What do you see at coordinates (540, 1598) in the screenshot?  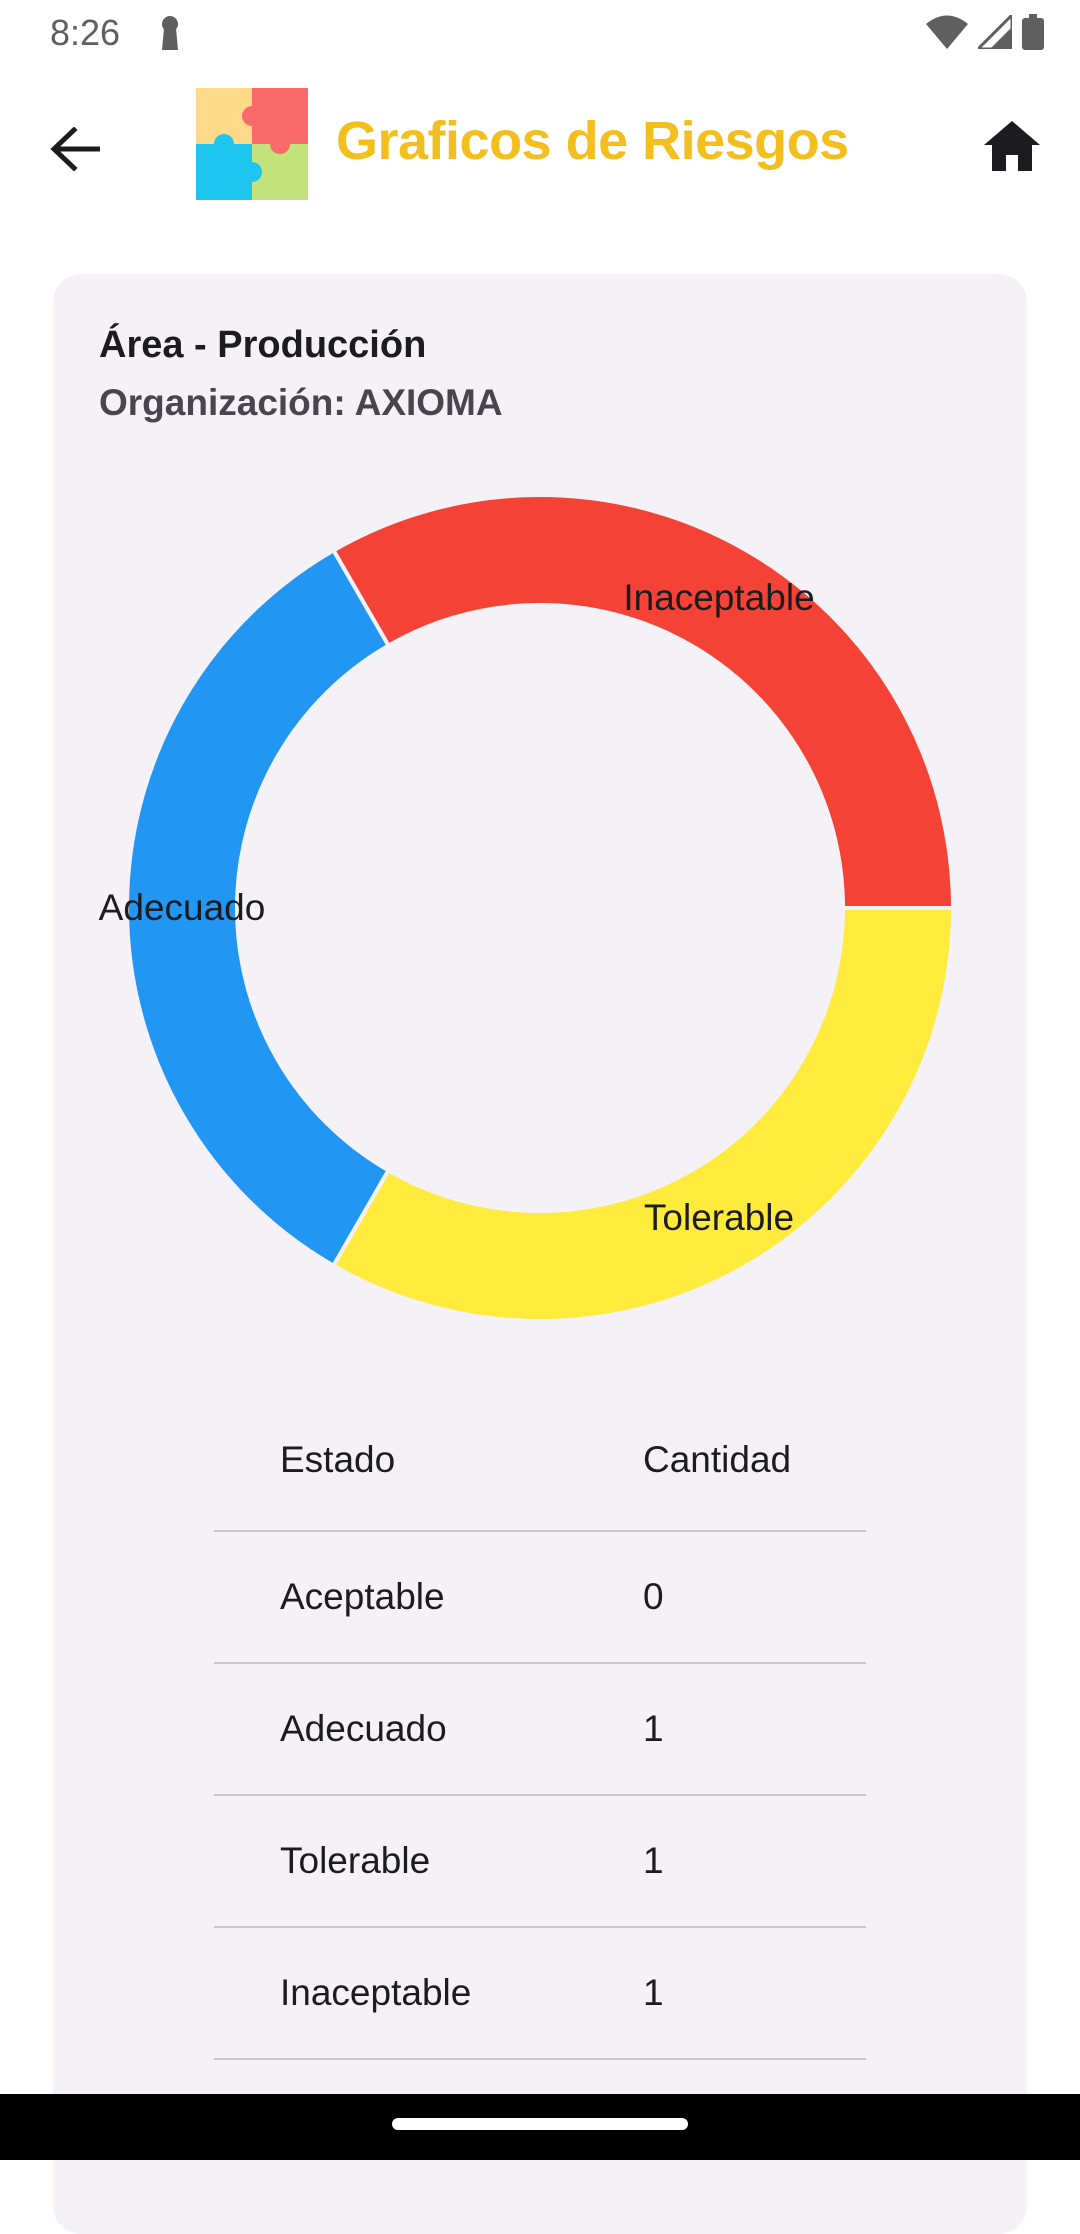 I see `table-row: Aceptable 0` at bounding box center [540, 1598].